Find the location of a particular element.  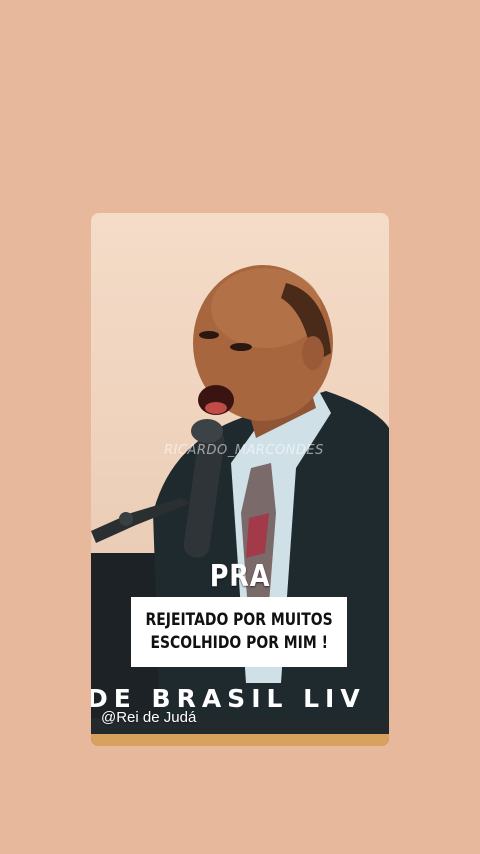

user-handle: @Rei de Judá is located at coordinates (148, 717).